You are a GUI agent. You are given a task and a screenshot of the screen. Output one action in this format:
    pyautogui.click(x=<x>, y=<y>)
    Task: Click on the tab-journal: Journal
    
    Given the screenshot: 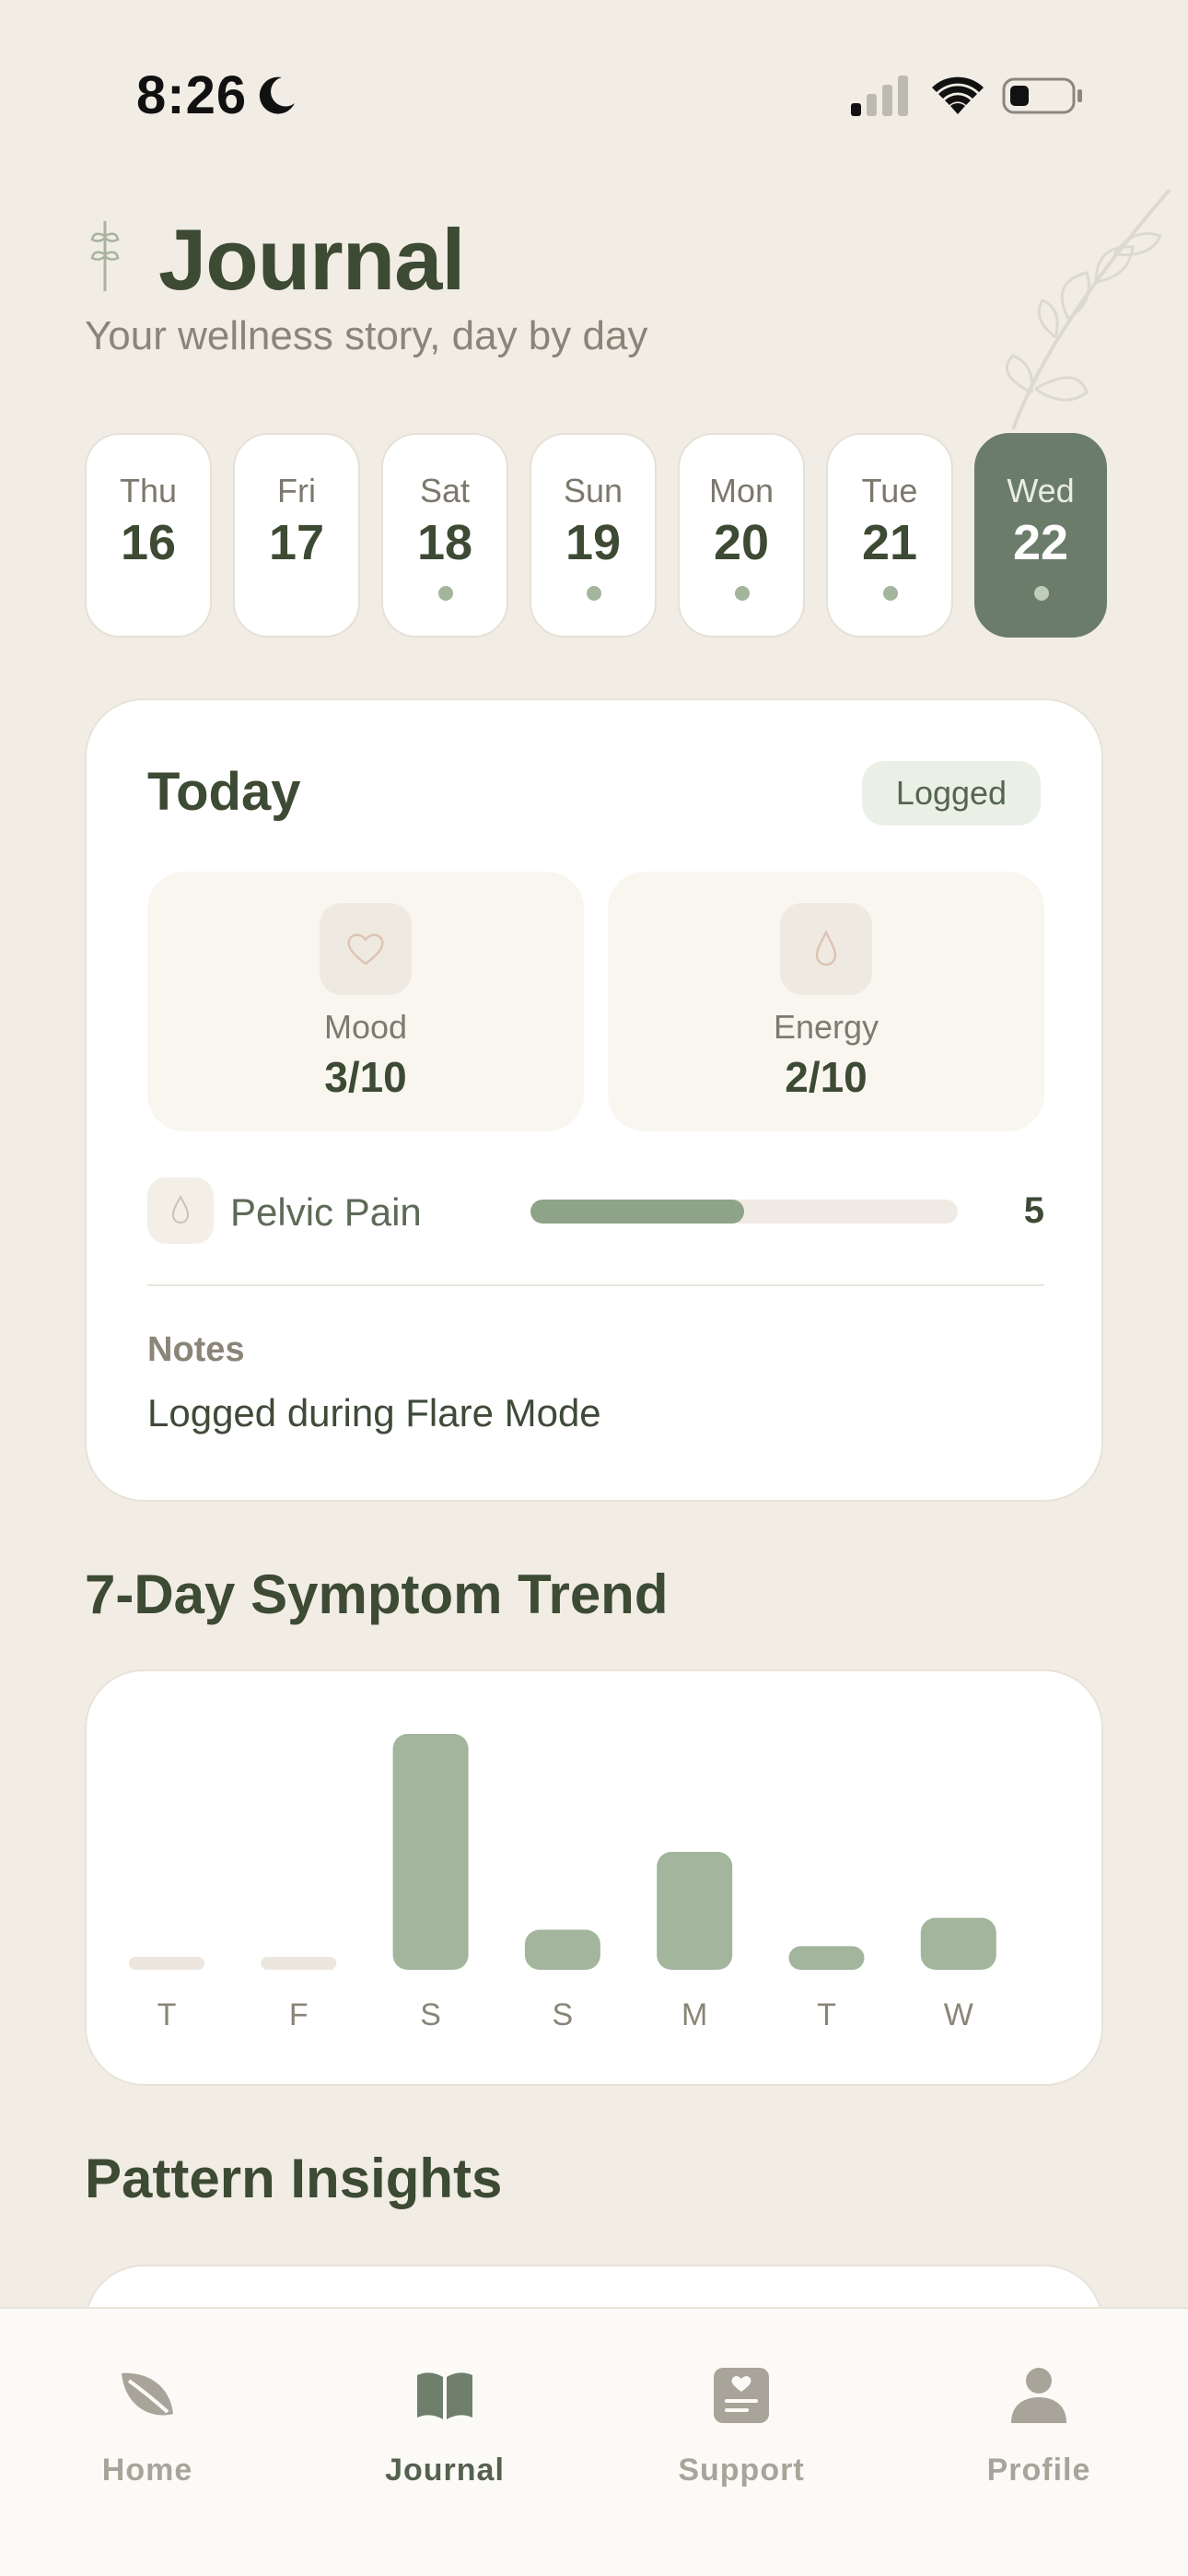 What is the action you would take?
    pyautogui.click(x=445, y=2428)
    